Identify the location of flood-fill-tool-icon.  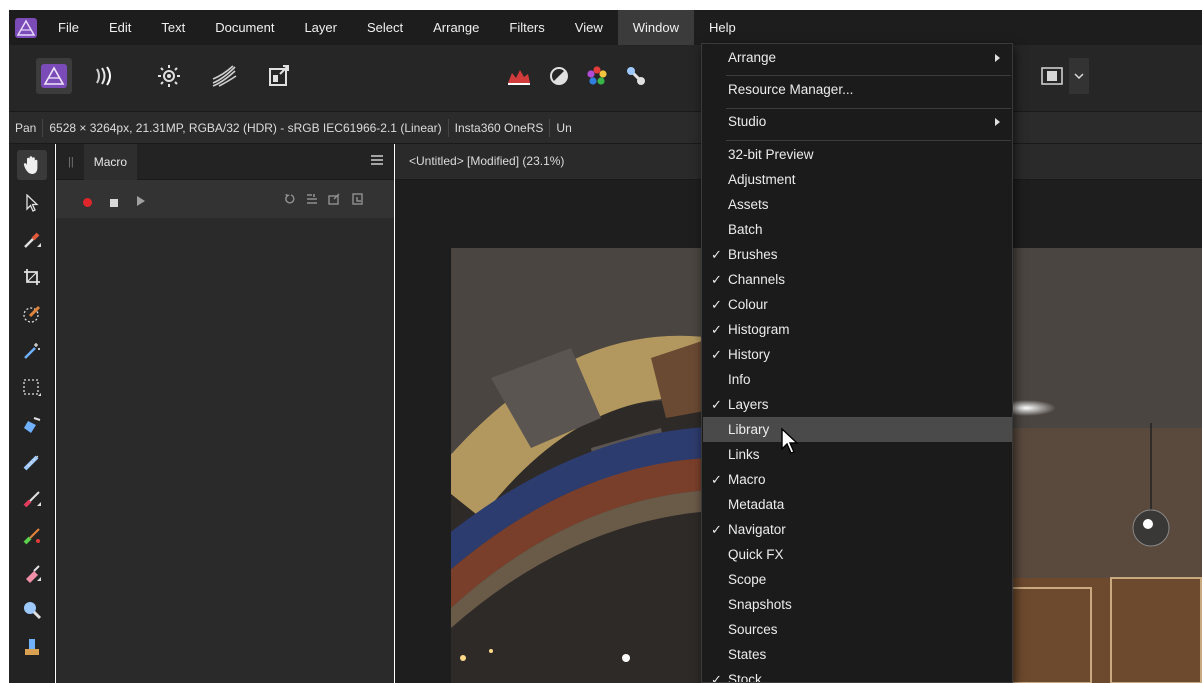
(32, 425).